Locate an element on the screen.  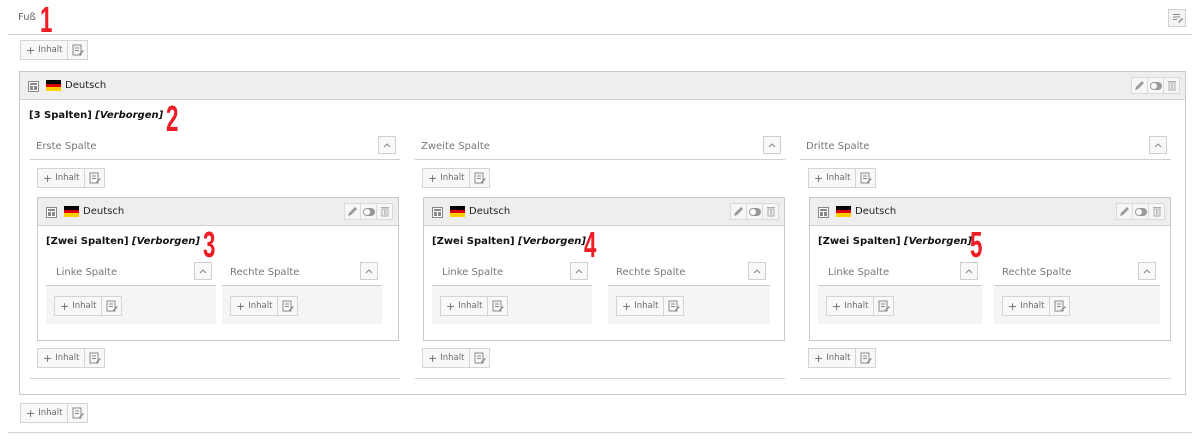
column-label: Linke Spalte is located at coordinates (87, 272).